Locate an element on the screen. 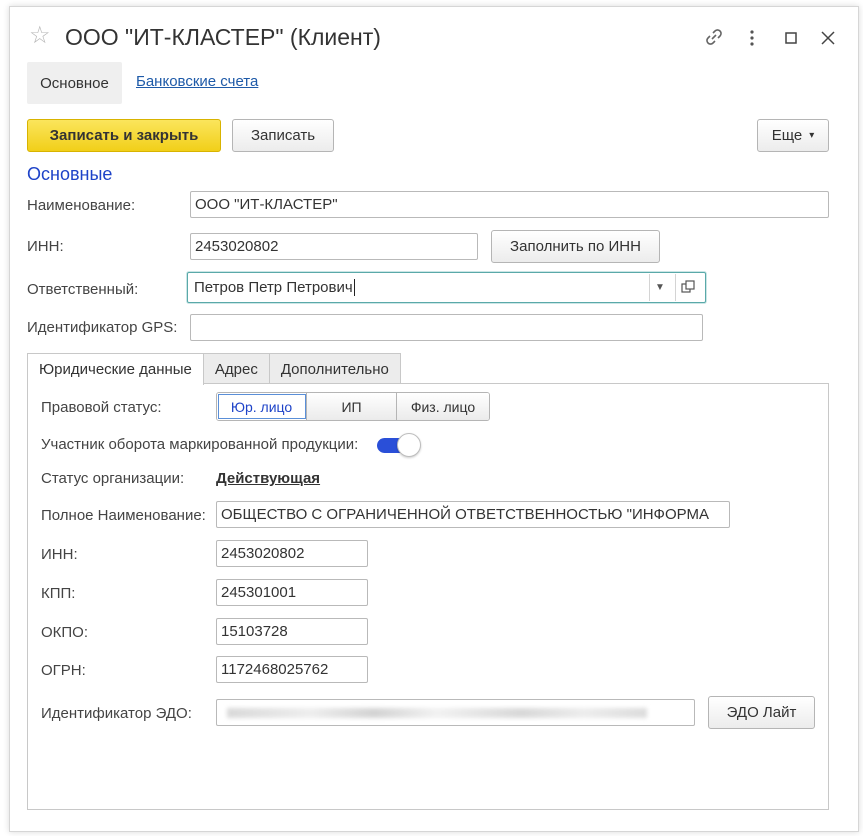  close-icon is located at coordinates (828, 39).